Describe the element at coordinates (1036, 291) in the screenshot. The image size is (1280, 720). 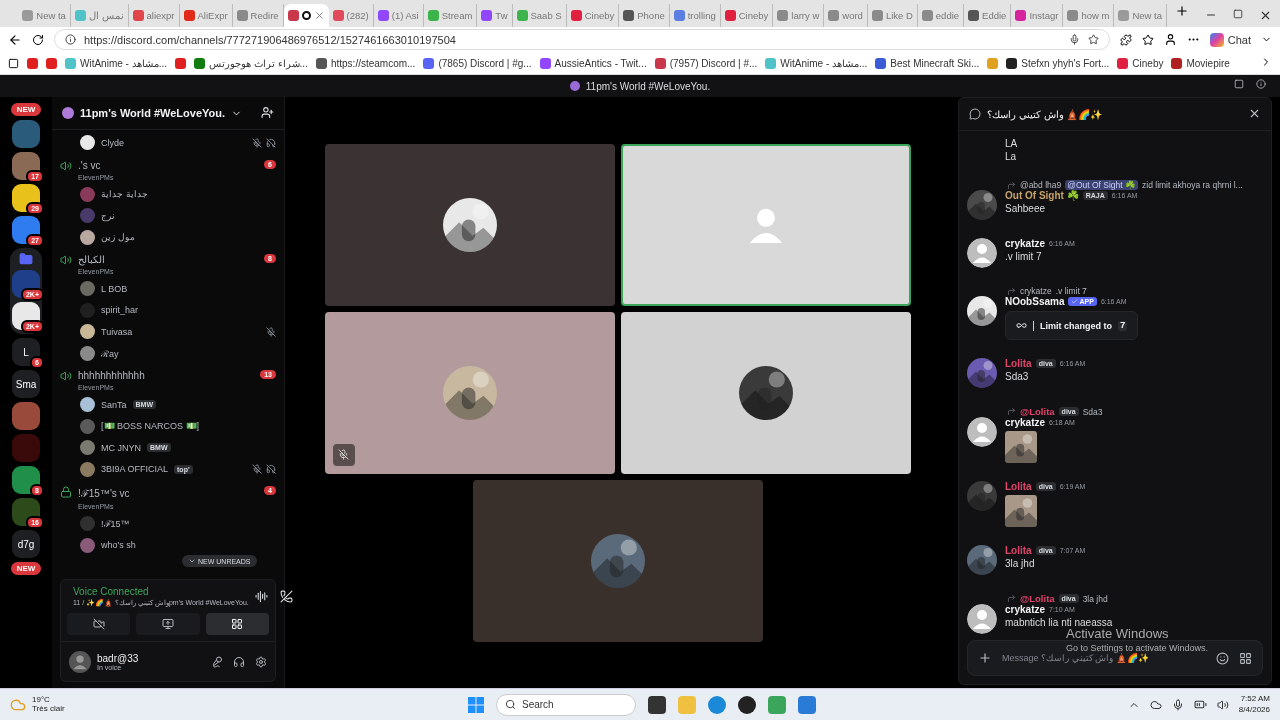
I see `reply-author: crykatze` at that location.